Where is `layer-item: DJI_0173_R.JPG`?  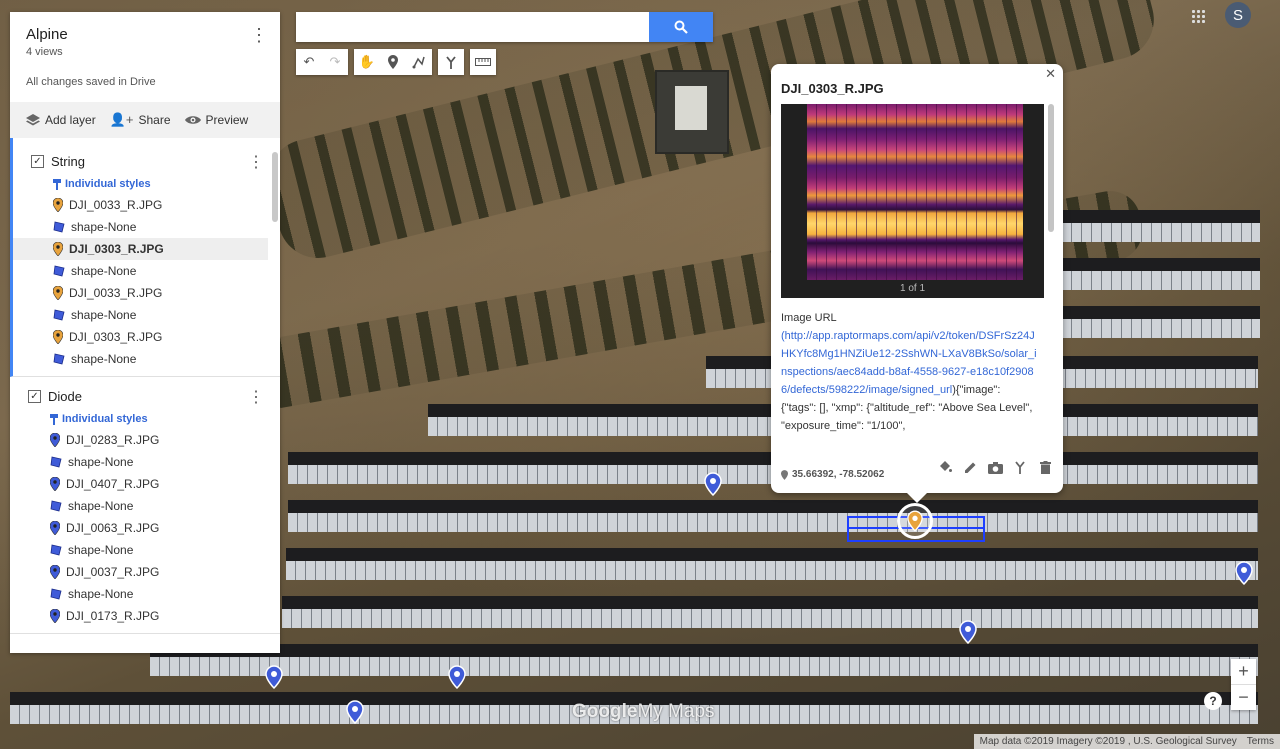 layer-item: DJI_0173_R.JPG is located at coordinates (145, 616).